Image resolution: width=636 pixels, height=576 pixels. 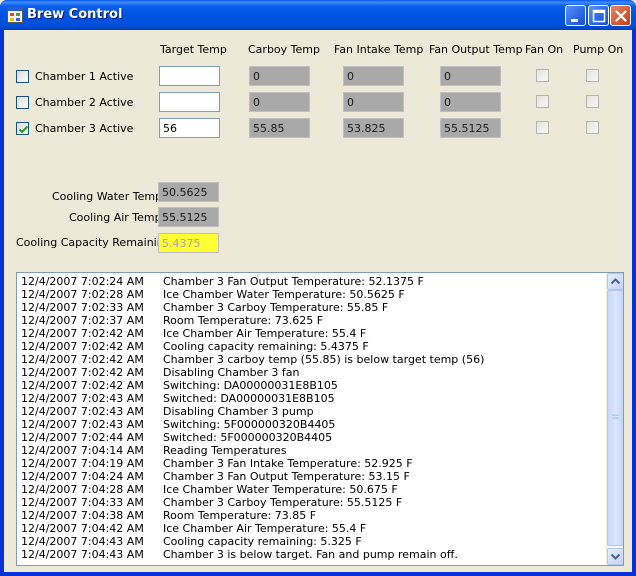 What do you see at coordinates (107, 196) in the screenshot?
I see `cooling-water-temp-label: Cooling Water Temp` at bounding box center [107, 196].